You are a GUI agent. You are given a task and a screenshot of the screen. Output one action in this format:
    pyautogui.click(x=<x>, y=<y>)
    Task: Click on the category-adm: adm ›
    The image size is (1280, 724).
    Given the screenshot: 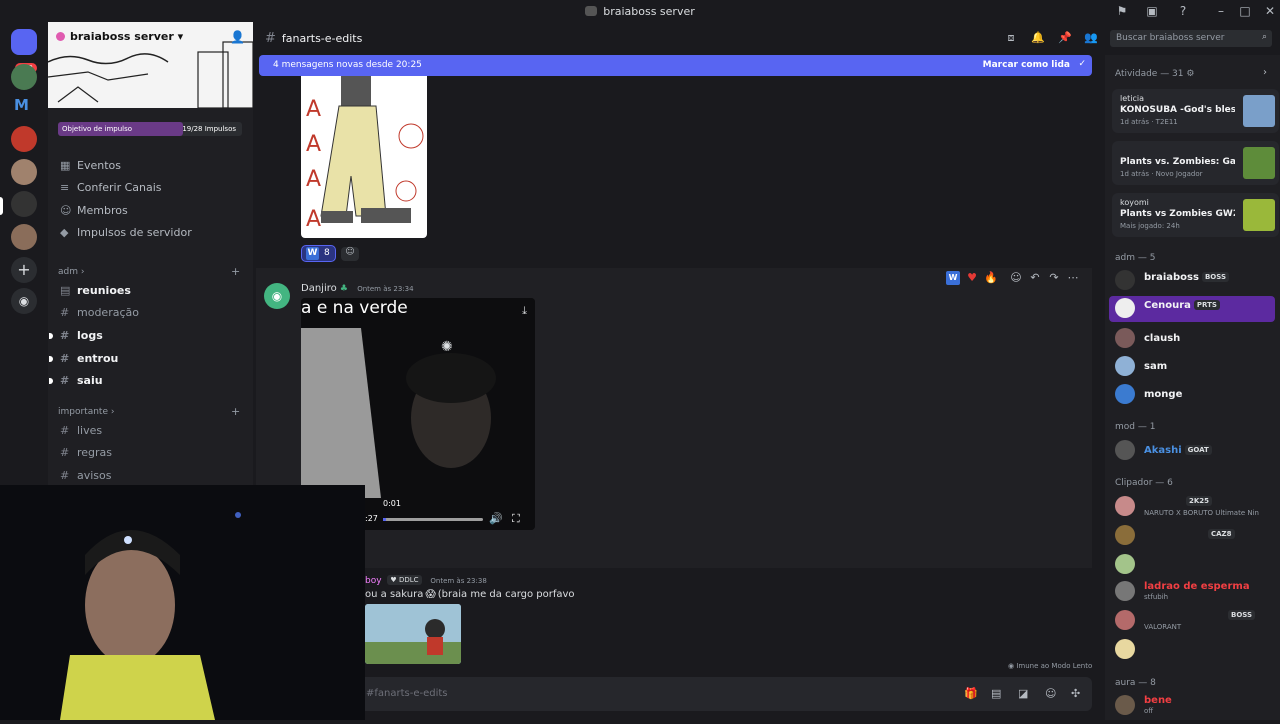 What is the action you would take?
    pyautogui.click(x=71, y=272)
    